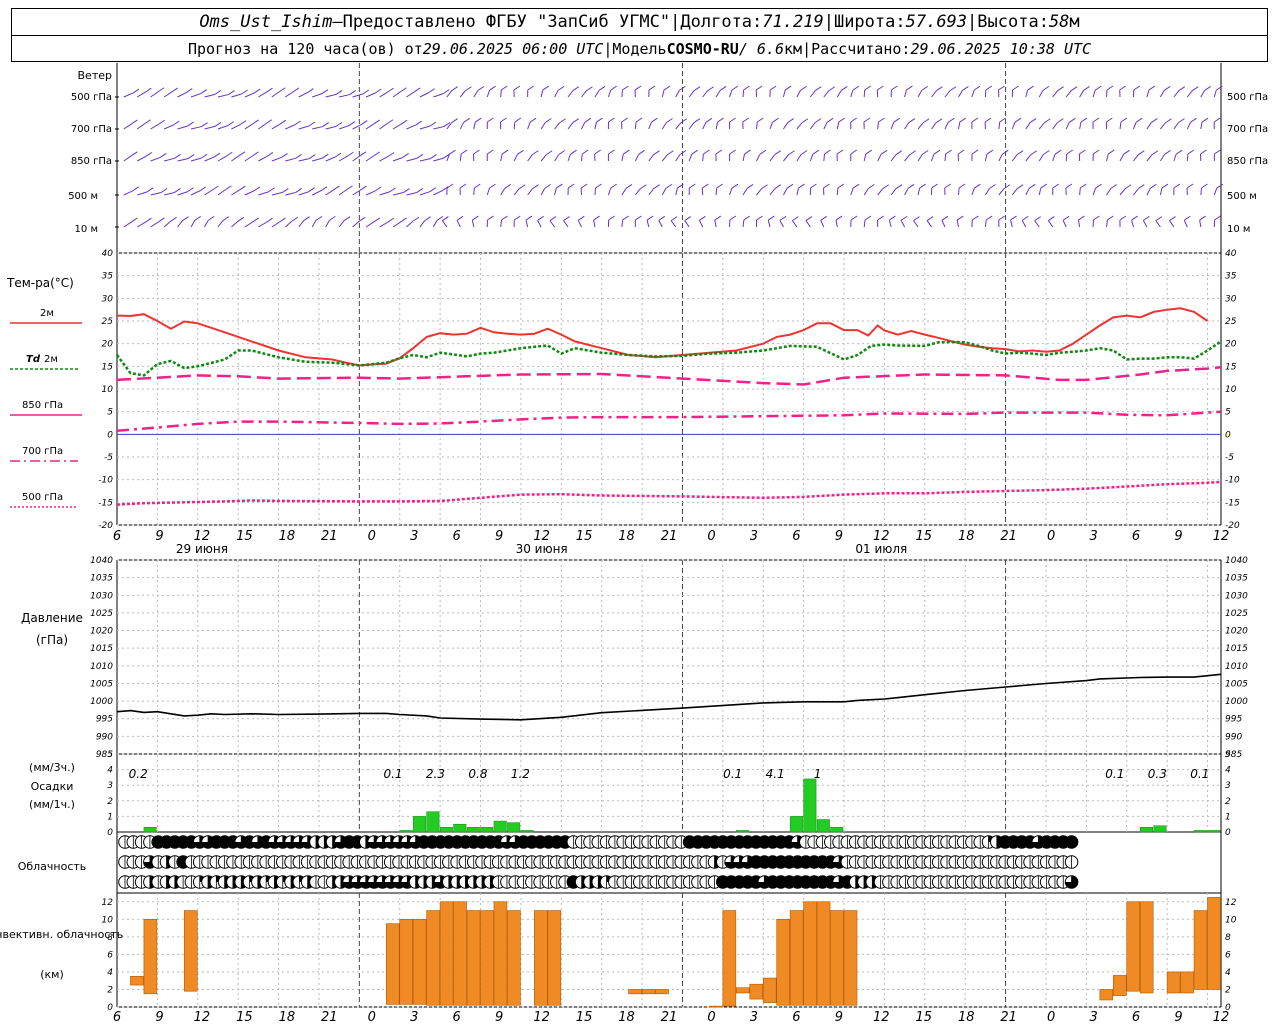 The image size is (1280, 1024). Describe the element at coordinates (1236, 579) in the screenshot. I see `y-tick-label-pressure-right: 1035` at that location.